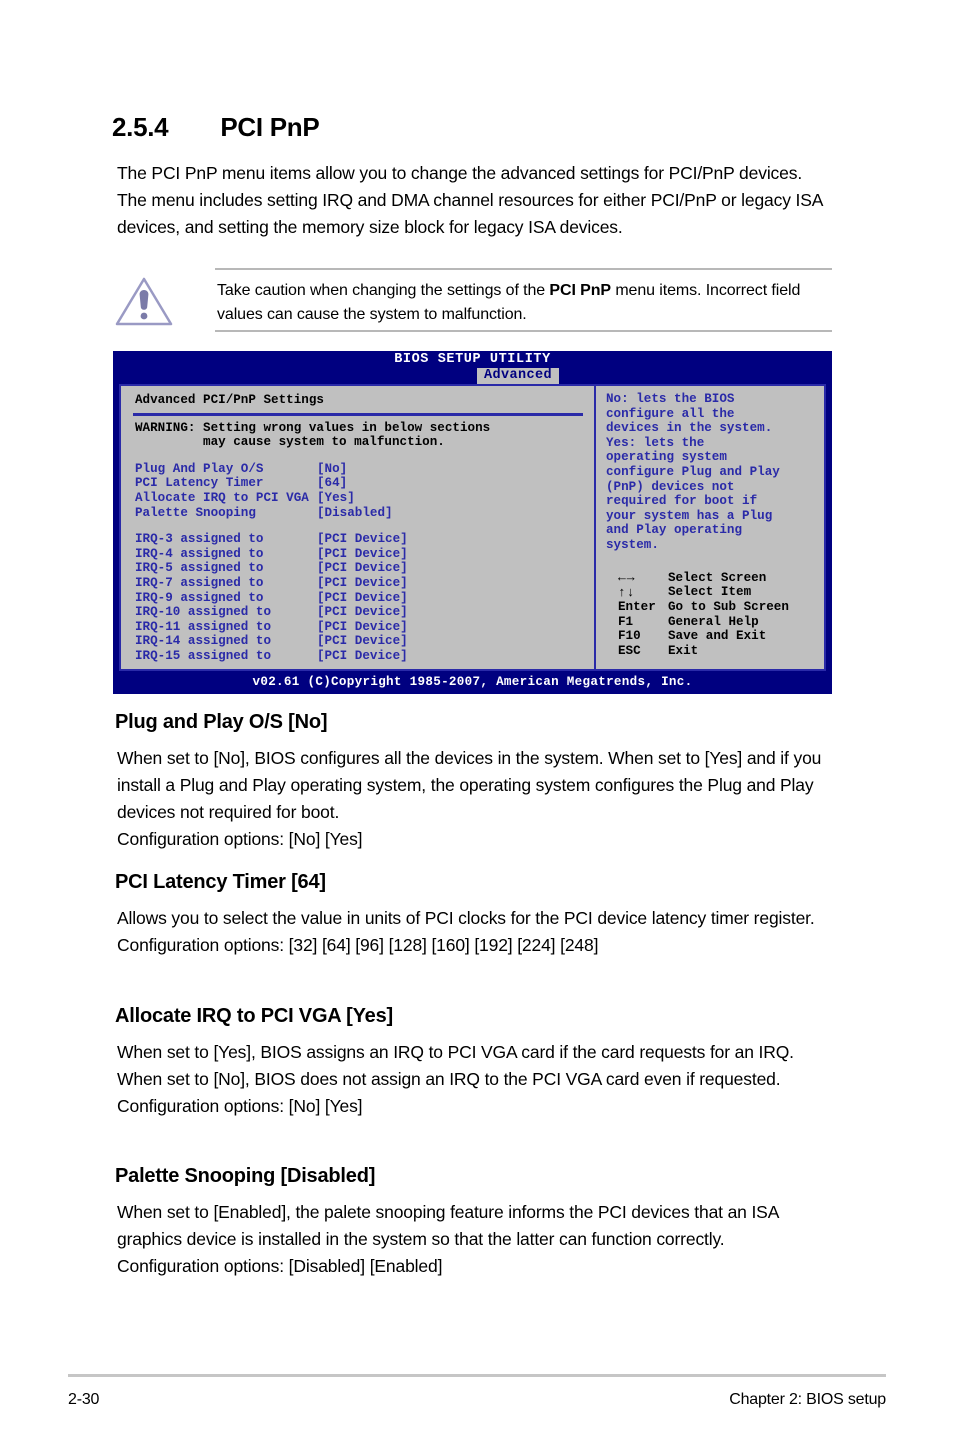 Image resolution: width=954 pixels, height=1438 pixels. Describe the element at coordinates (689, 428) in the screenshot. I see `bios-help-line: devices in the system.` at that location.